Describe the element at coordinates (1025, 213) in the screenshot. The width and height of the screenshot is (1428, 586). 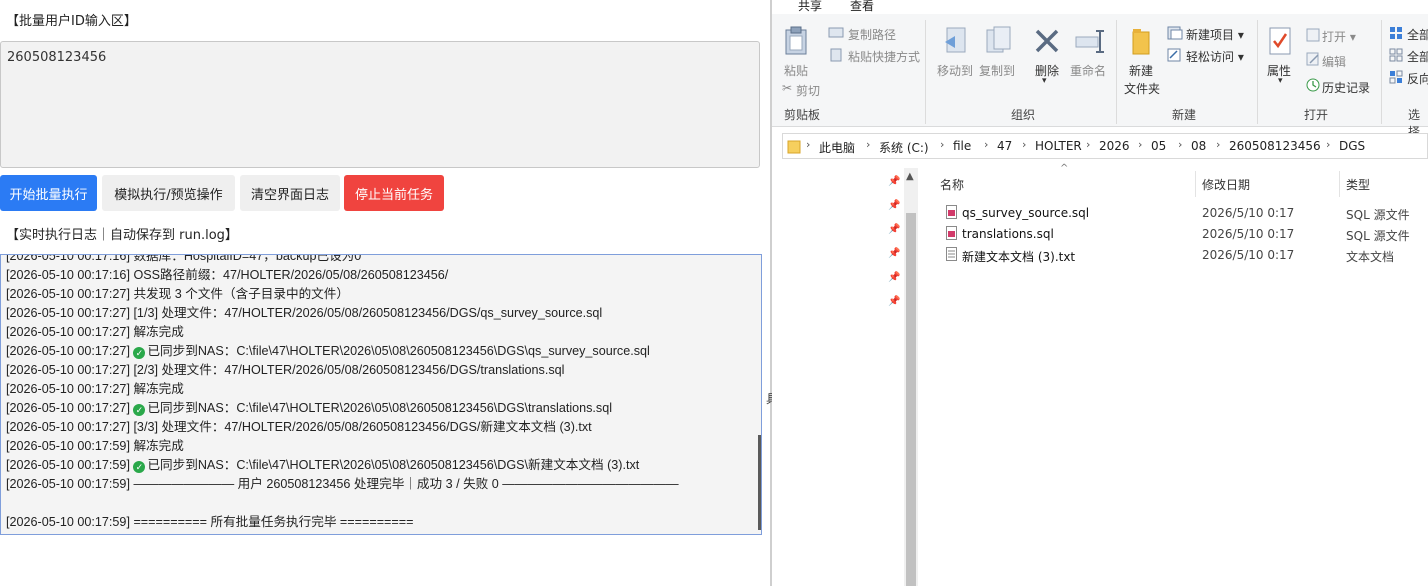
I see `file-name: qs_survey_source.sql` at that location.